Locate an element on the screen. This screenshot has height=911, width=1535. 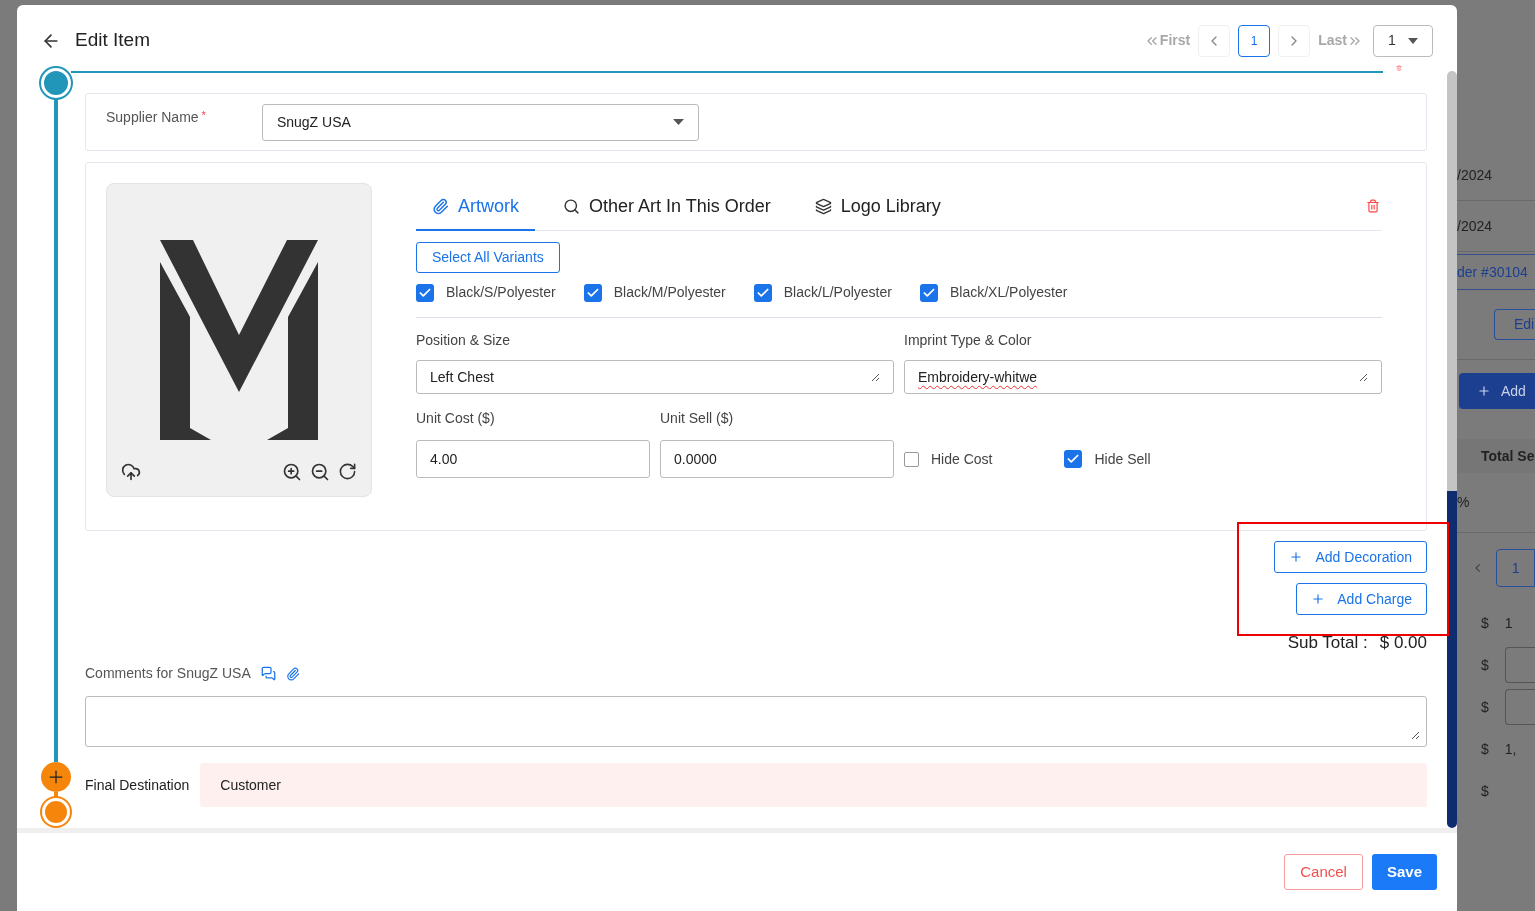
comments-label: Comments for SnugZ USA is located at coordinates (168, 673).